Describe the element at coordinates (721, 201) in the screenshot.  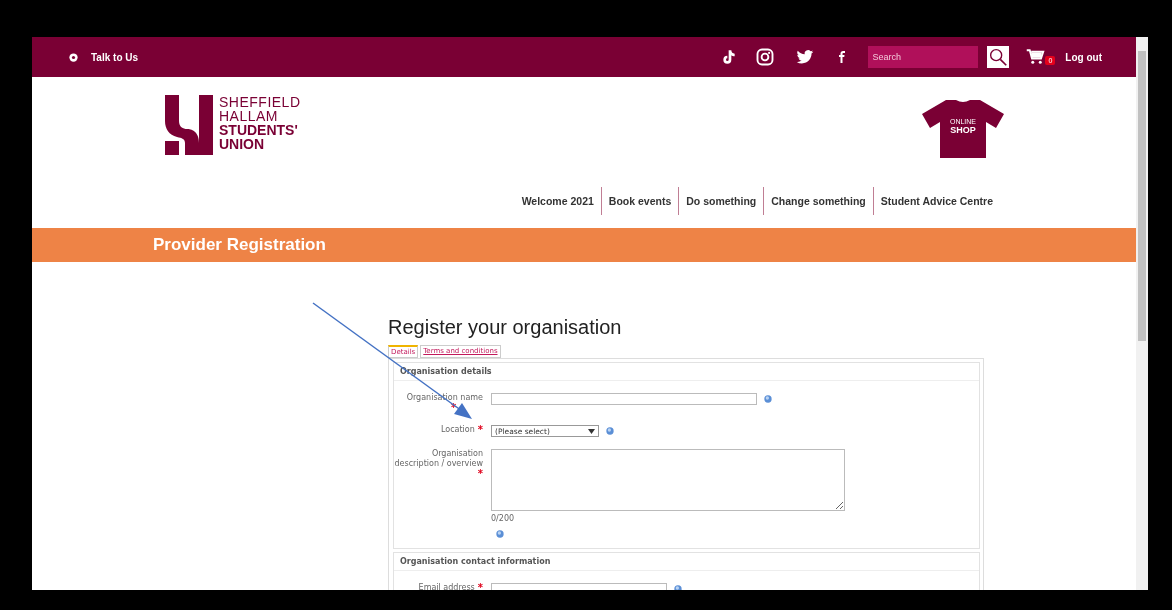
I see `nav-link: Do something` at that location.